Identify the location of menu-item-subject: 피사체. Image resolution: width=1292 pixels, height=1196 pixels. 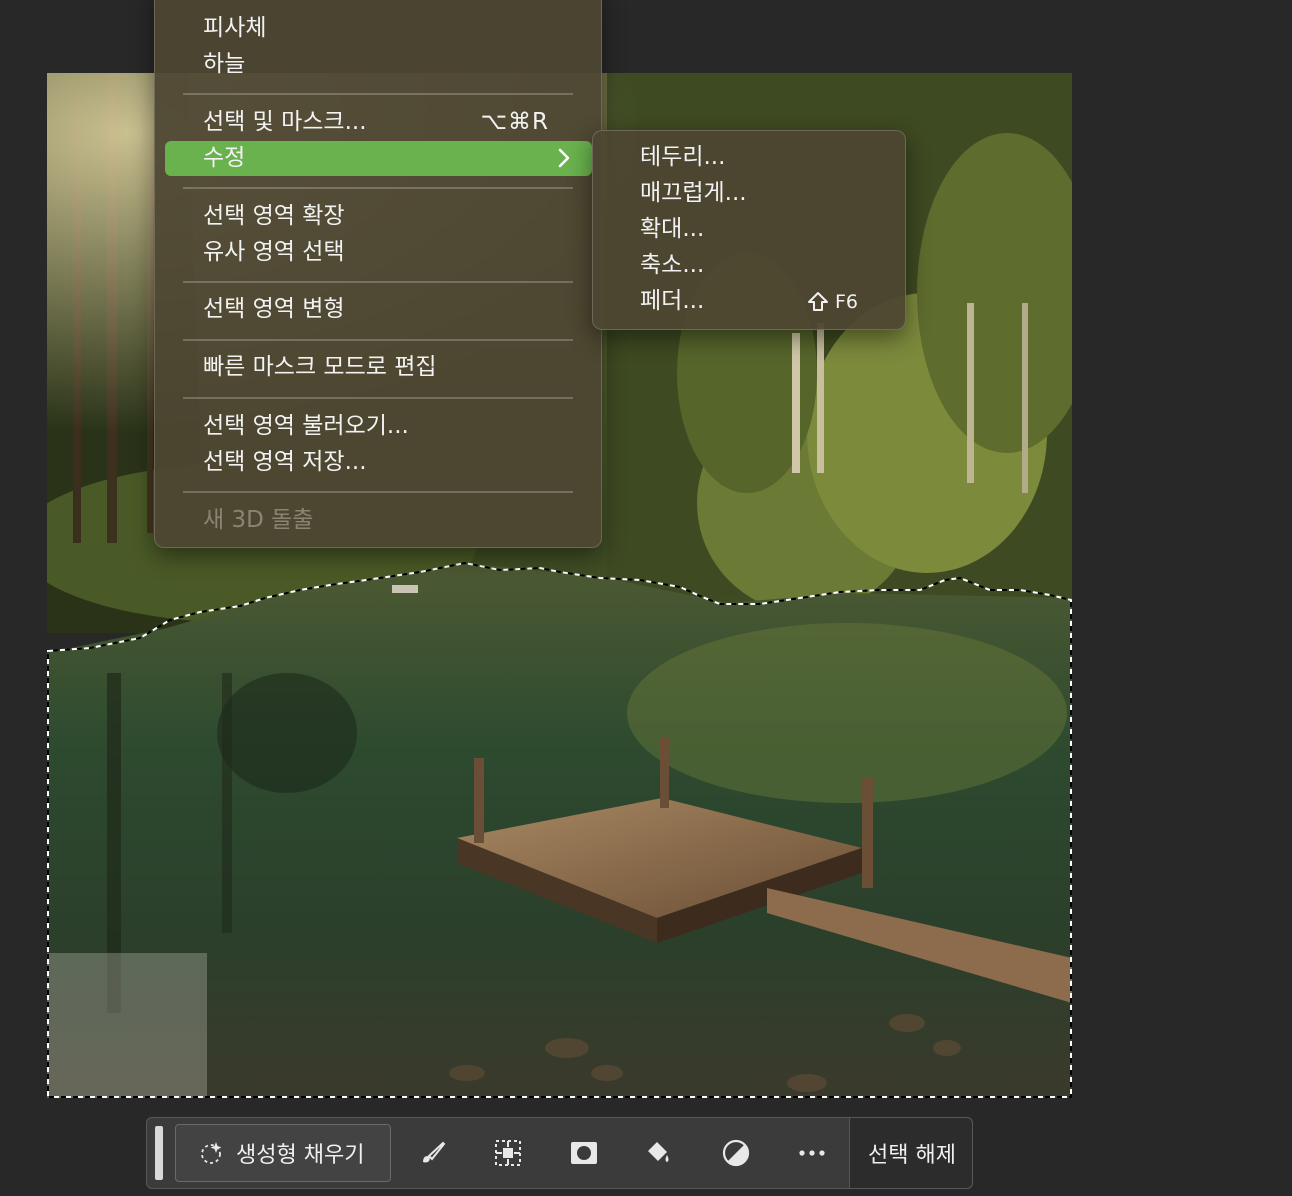
(234, 28).